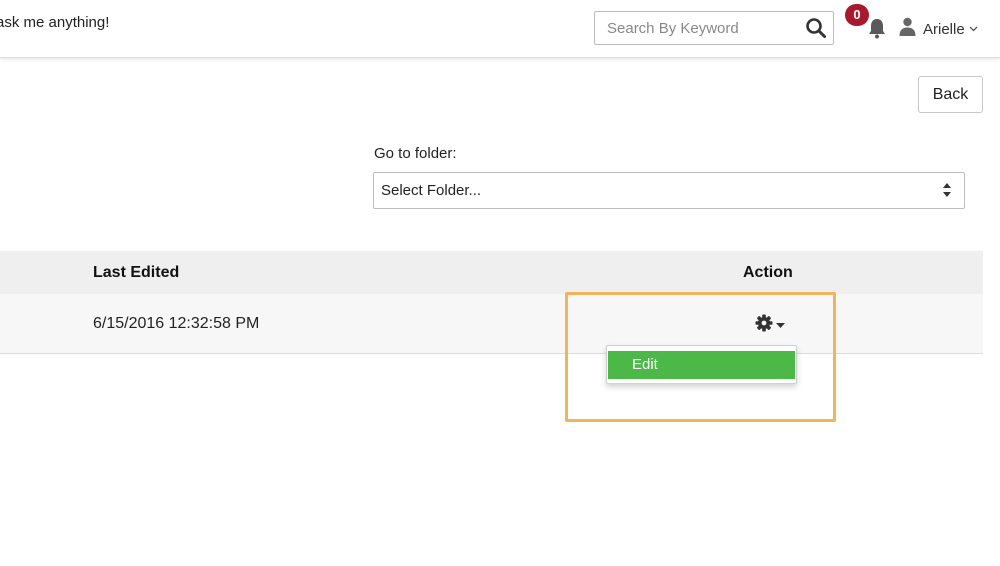 The height and width of the screenshot is (566, 1000). Describe the element at coordinates (707, 28) in the screenshot. I see `search-input` at that location.